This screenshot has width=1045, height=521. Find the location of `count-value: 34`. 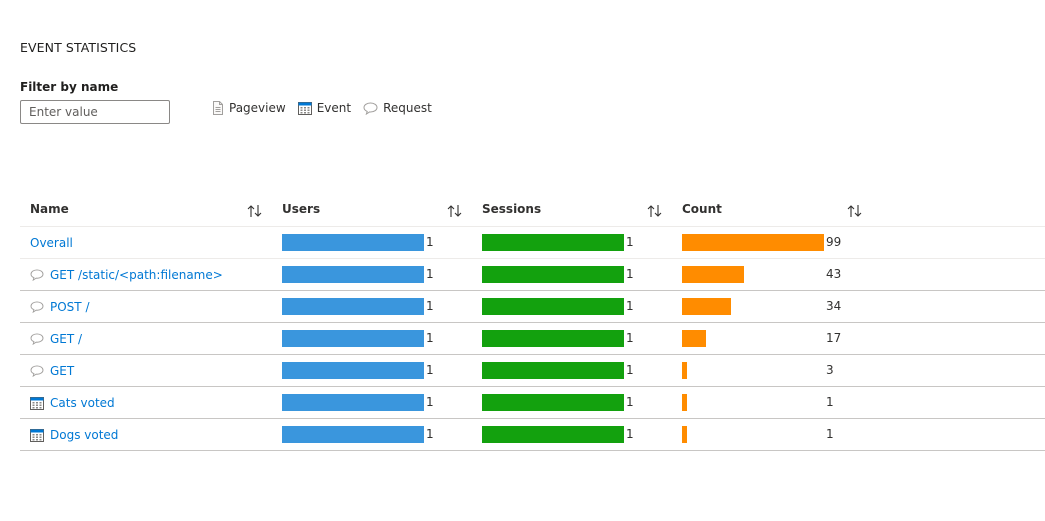

count-value: 34 is located at coordinates (834, 306).